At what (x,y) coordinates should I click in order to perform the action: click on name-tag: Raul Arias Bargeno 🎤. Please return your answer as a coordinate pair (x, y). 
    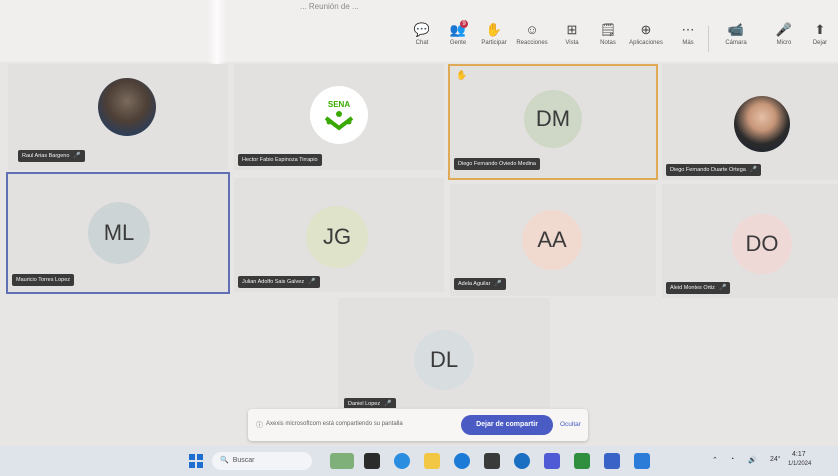
    Looking at the image, I should click on (51, 156).